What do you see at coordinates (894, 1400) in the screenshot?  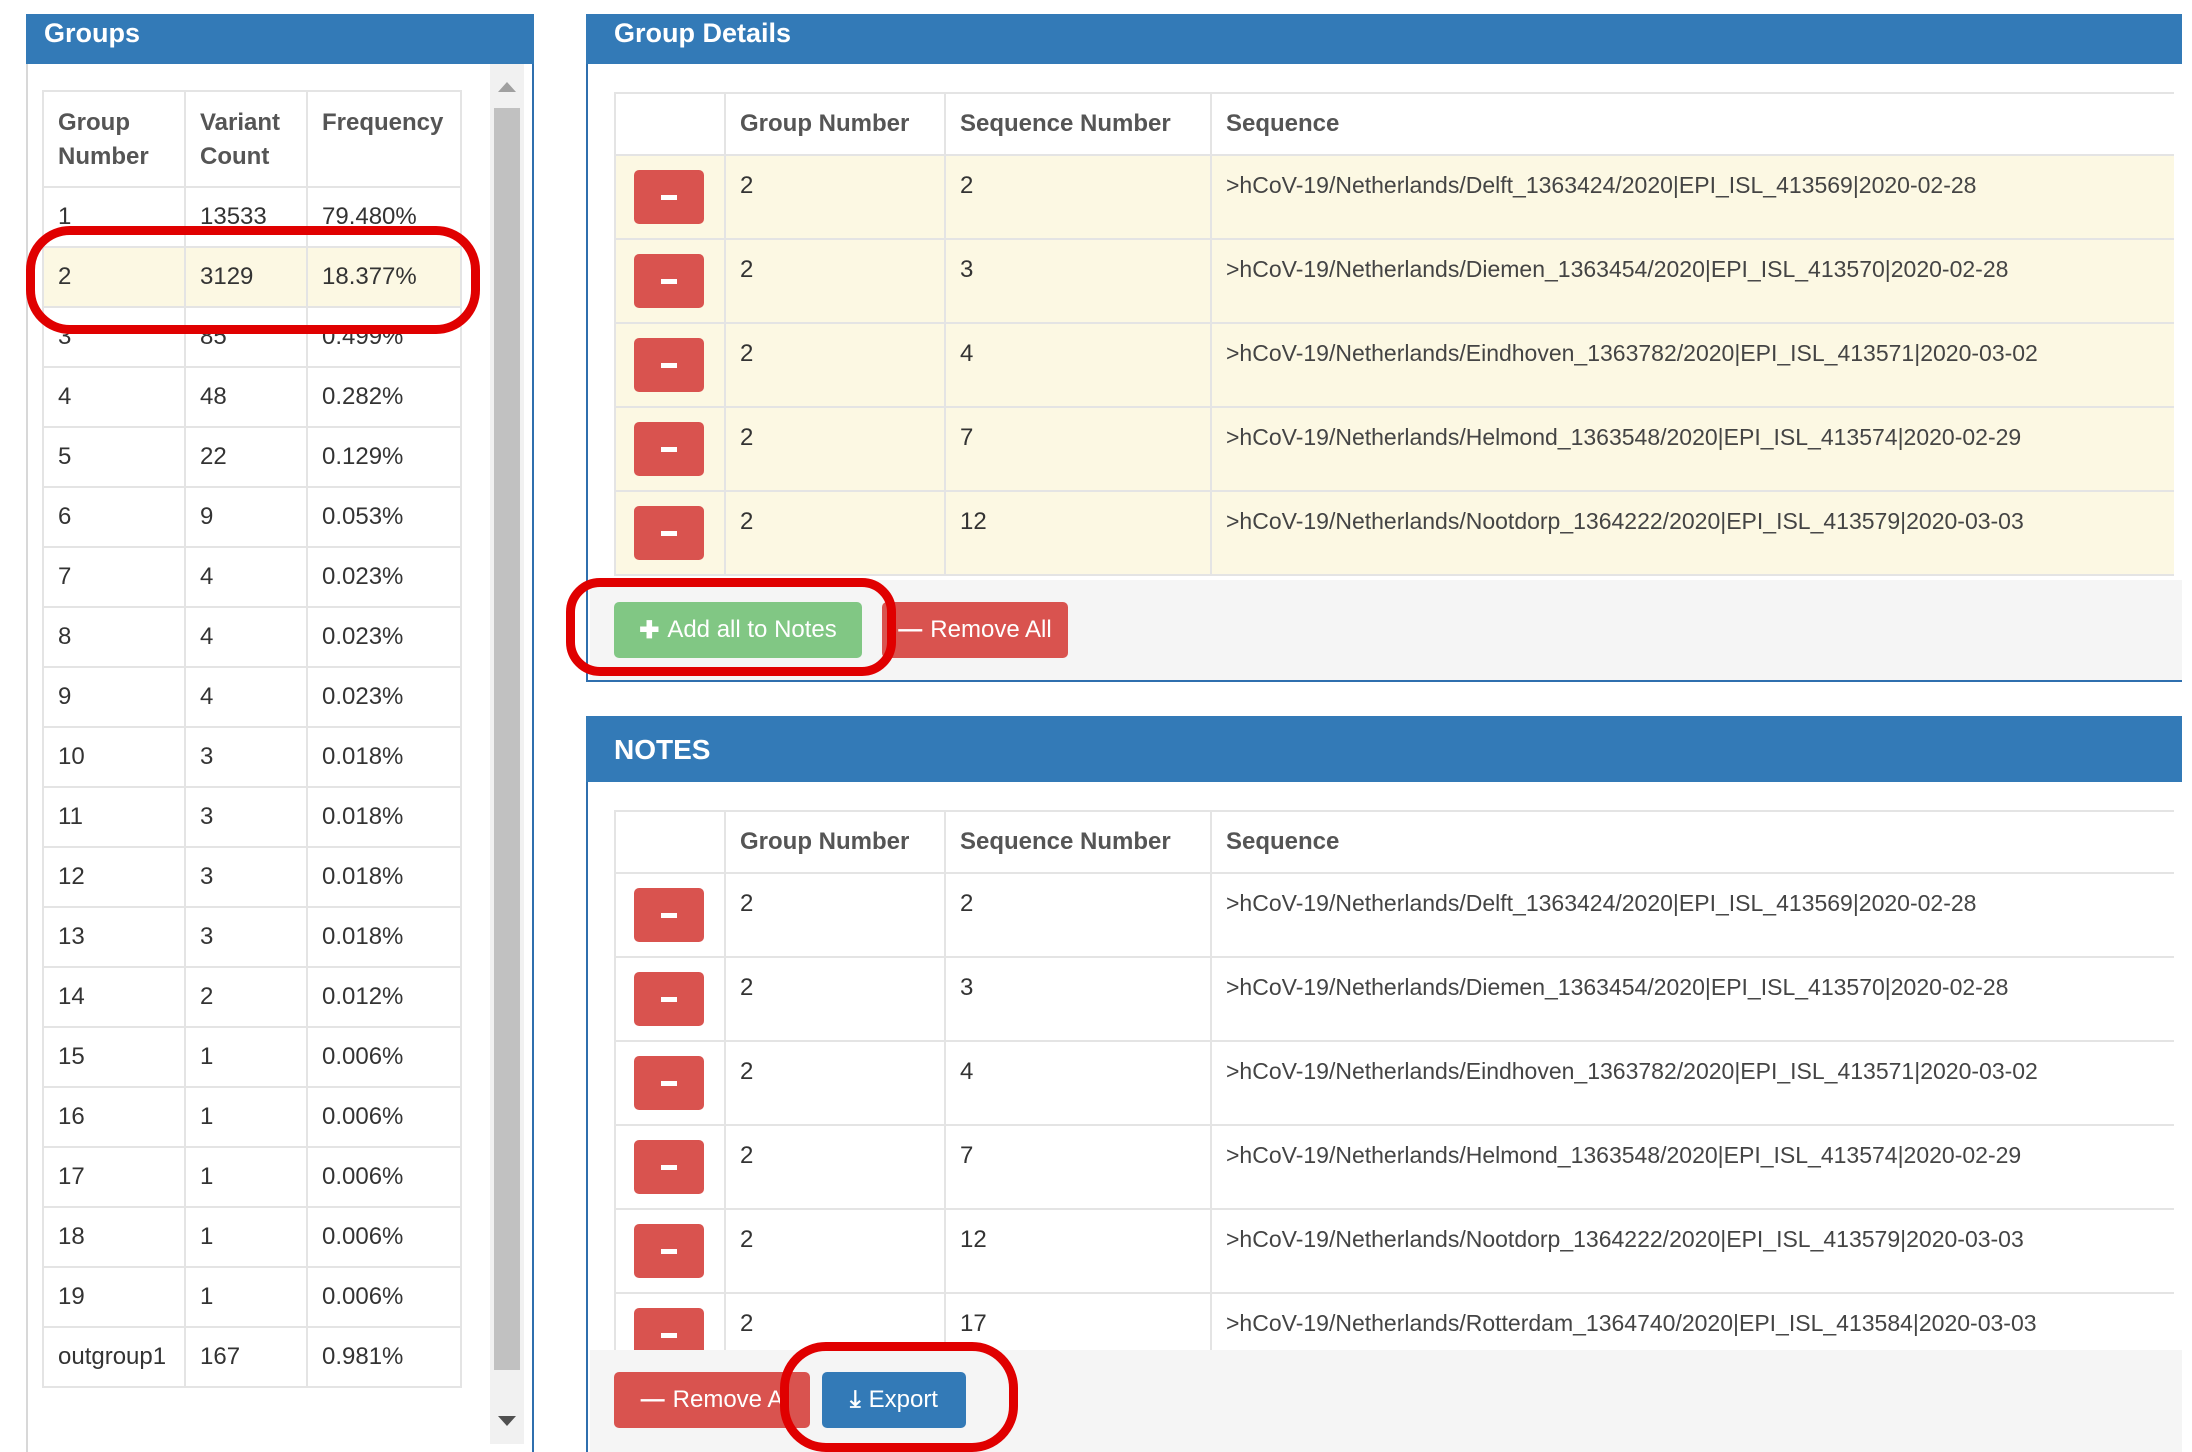 I see `export-button: ⤓ Export` at bounding box center [894, 1400].